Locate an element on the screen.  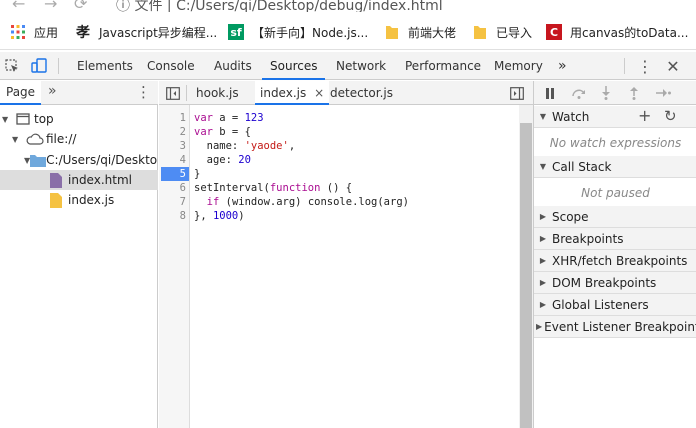
code-token: 20 is located at coordinates (244, 160).